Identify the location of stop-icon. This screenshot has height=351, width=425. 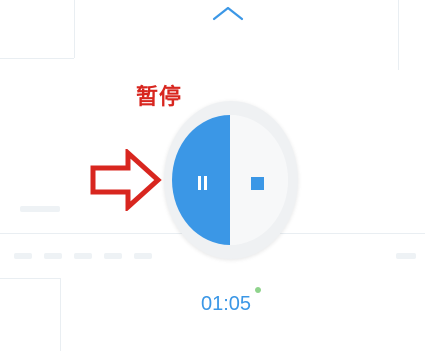
(257, 183).